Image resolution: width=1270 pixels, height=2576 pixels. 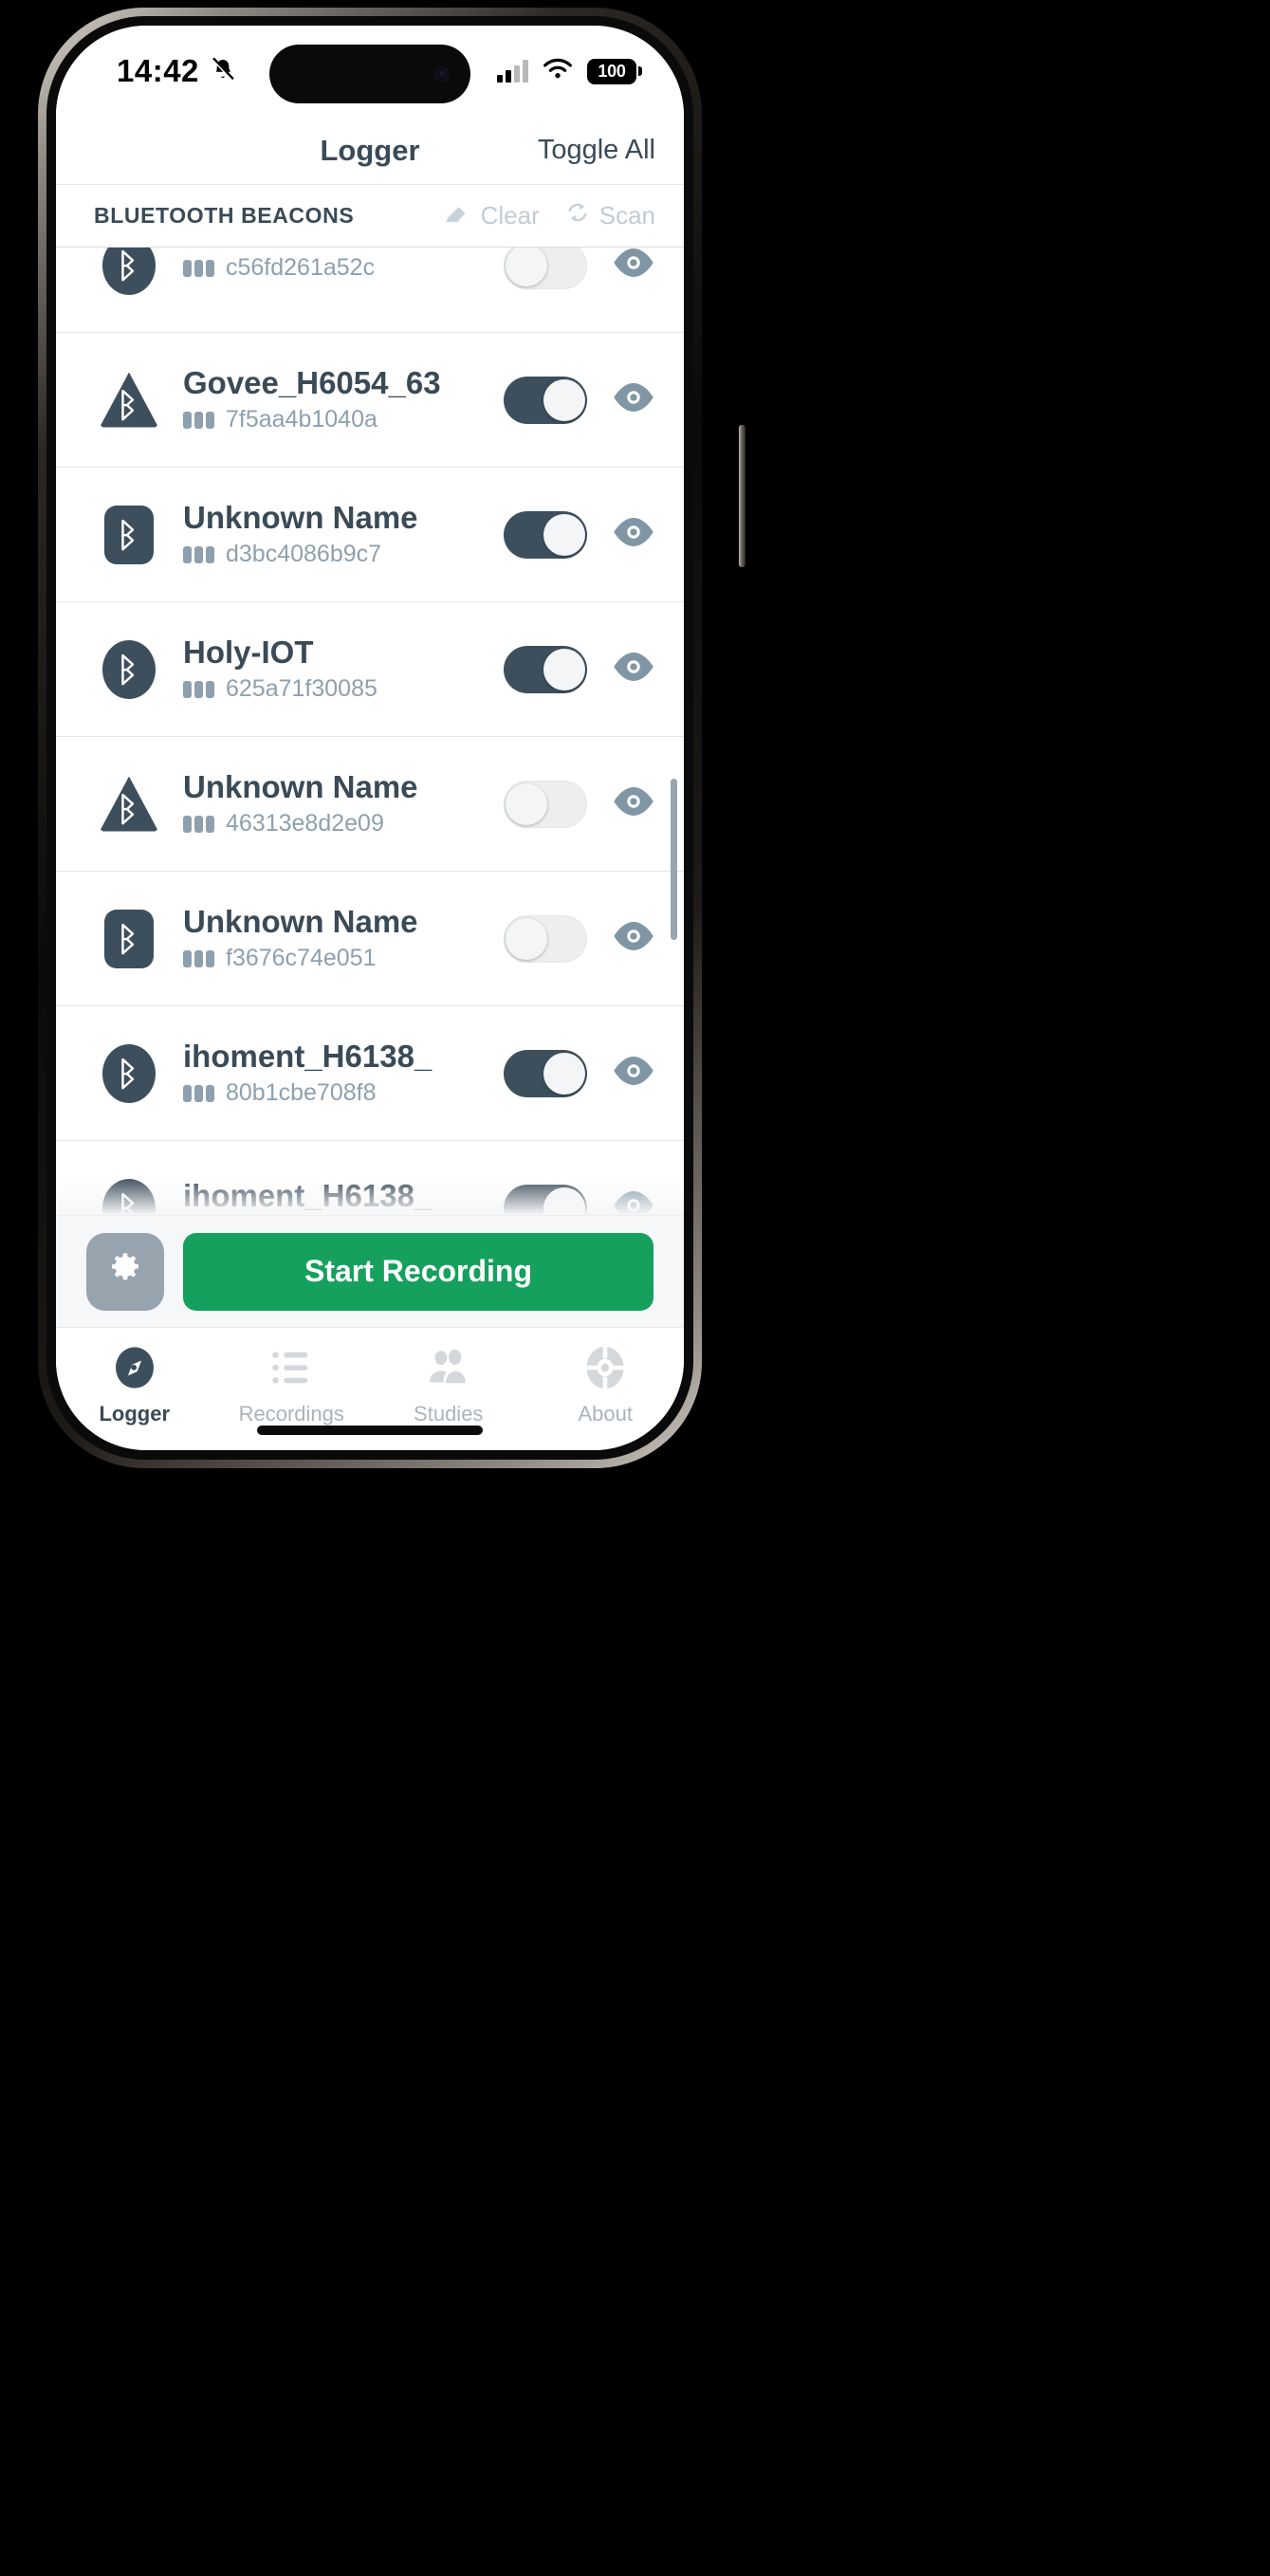 I want to click on tab-label: Studies, so click(x=449, y=1414).